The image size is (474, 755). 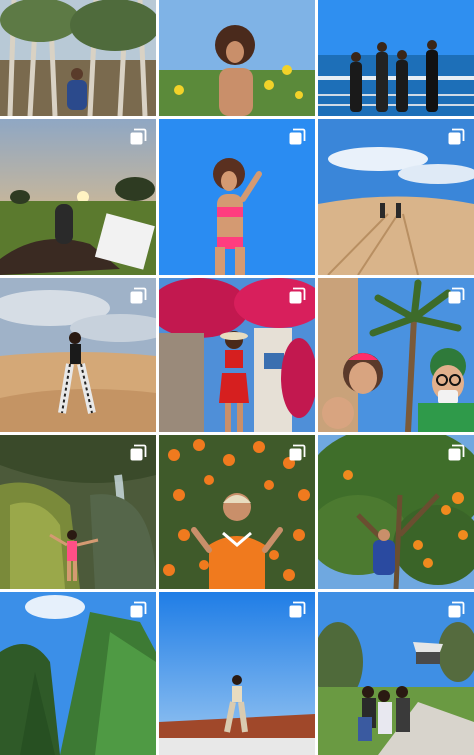 What do you see at coordinates (237, 673) in the screenshot?
I see `post-tile: rooftop-sky-pose` at bounding box center [237, 673].